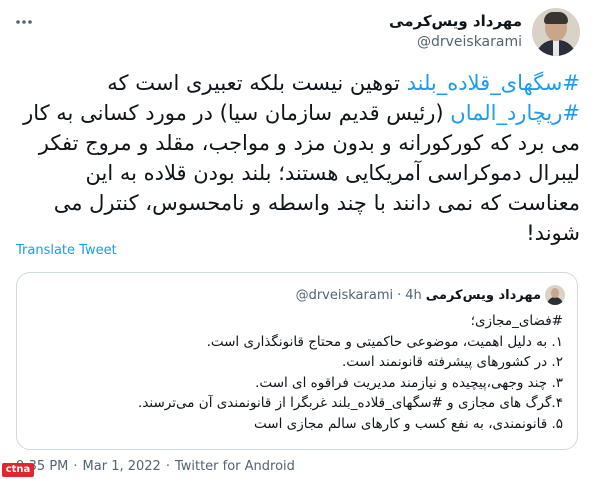 The image size is (596, 479). What do you see at coordinates (483, 295) in the screenshot?
I see `quoted-author-name: مهرداد ویس‌کرمی` at bounding box center [483, 295].